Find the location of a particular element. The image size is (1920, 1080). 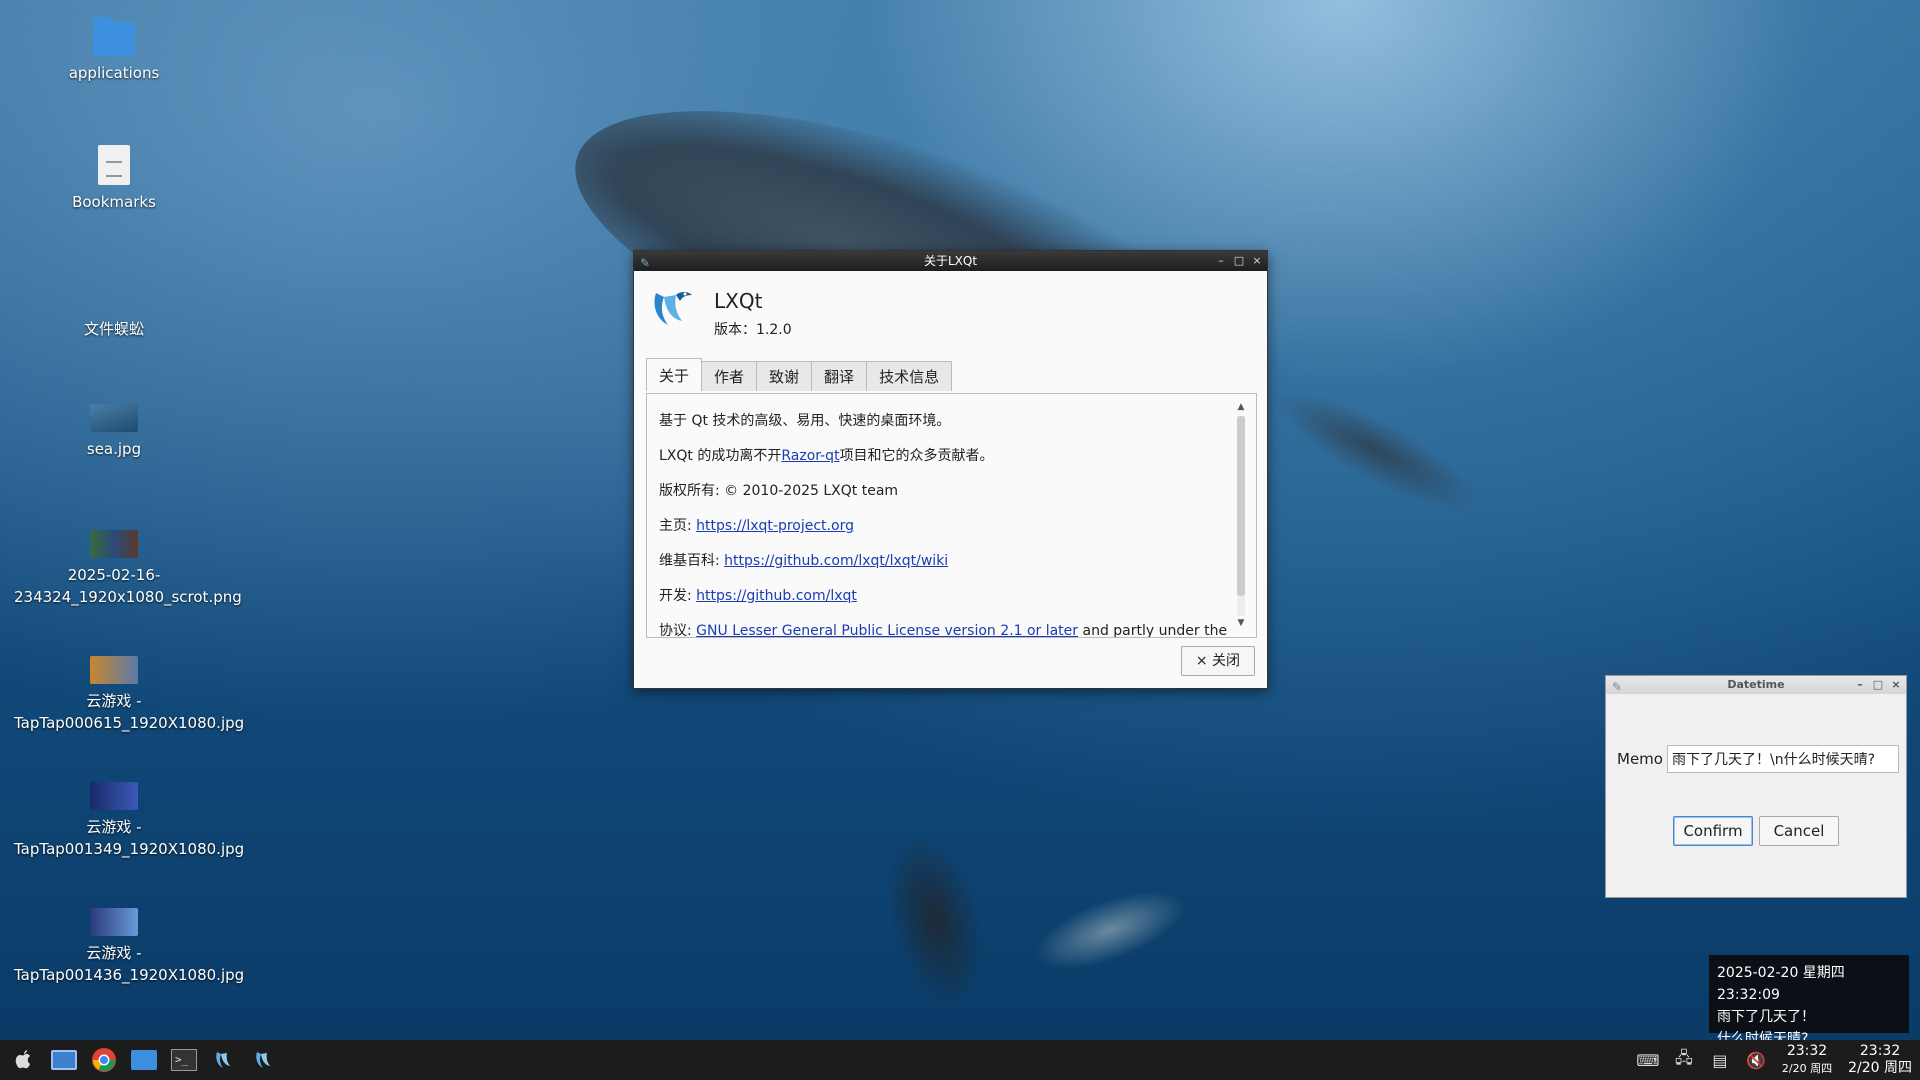

razor-prefix-text: LXQt 的成功离不开 is located at coordinates (720, 456).